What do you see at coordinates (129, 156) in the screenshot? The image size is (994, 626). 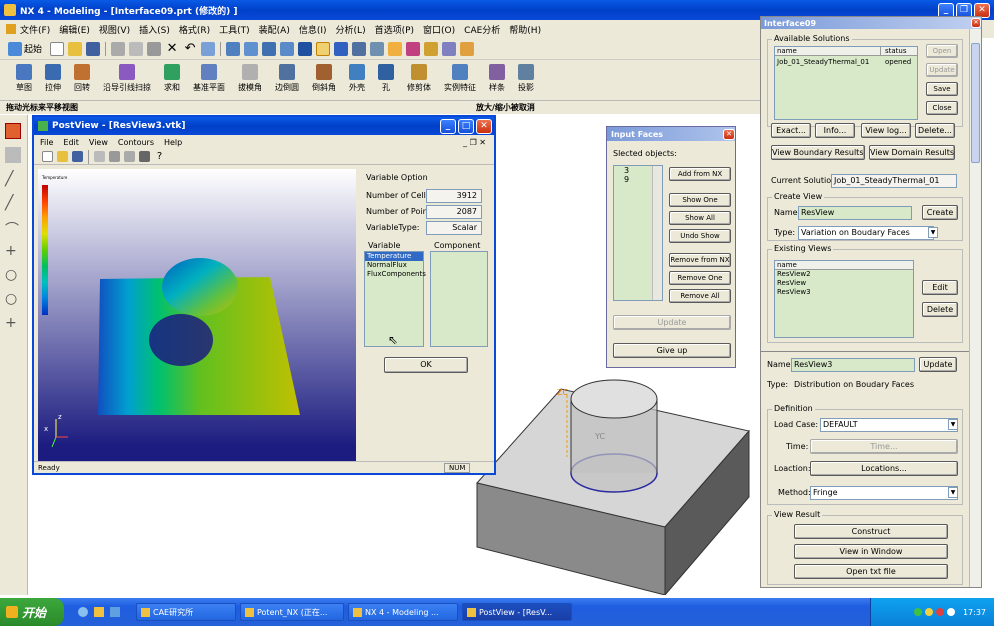 I see `paste-icon` at bounding box center [129, 156].